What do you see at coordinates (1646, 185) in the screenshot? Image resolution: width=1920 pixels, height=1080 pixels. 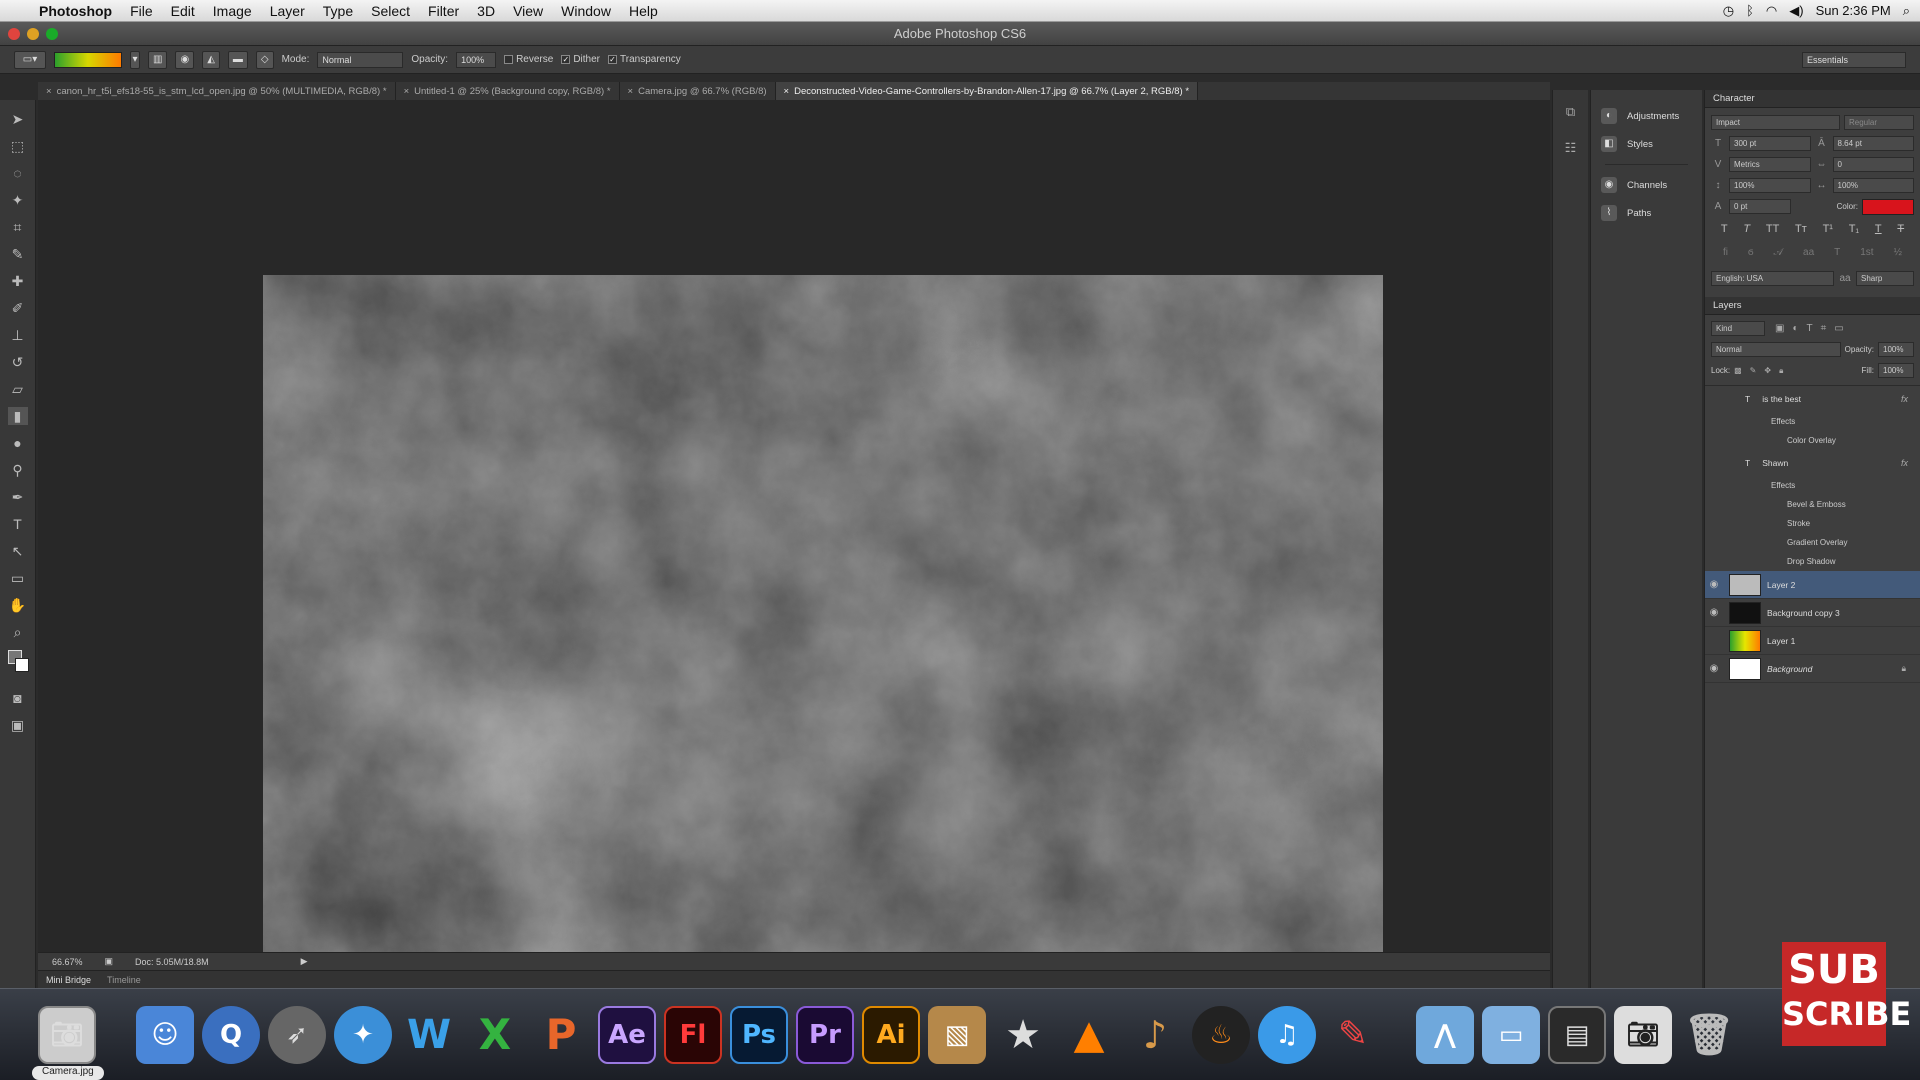 I see `channels-panel-button: ◉ Channels` at bounding box center [1646, 185].